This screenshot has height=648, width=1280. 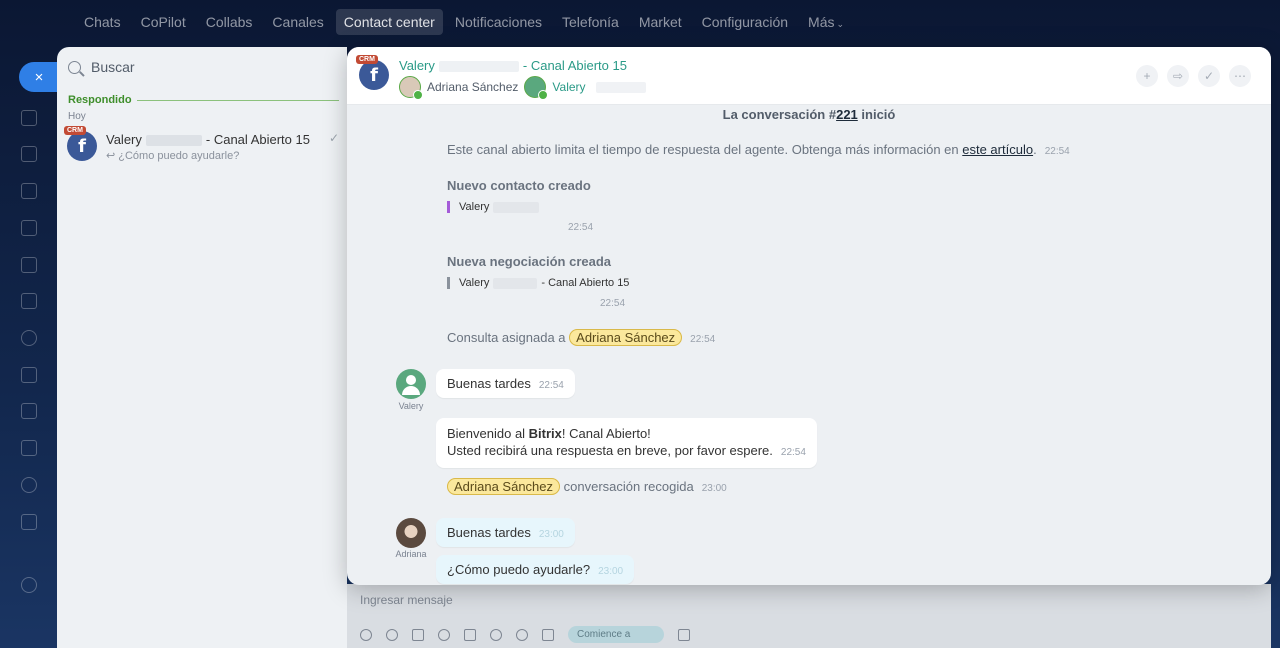 I want to click on checkmark-icon: ✓, so click(x=333, y=138).